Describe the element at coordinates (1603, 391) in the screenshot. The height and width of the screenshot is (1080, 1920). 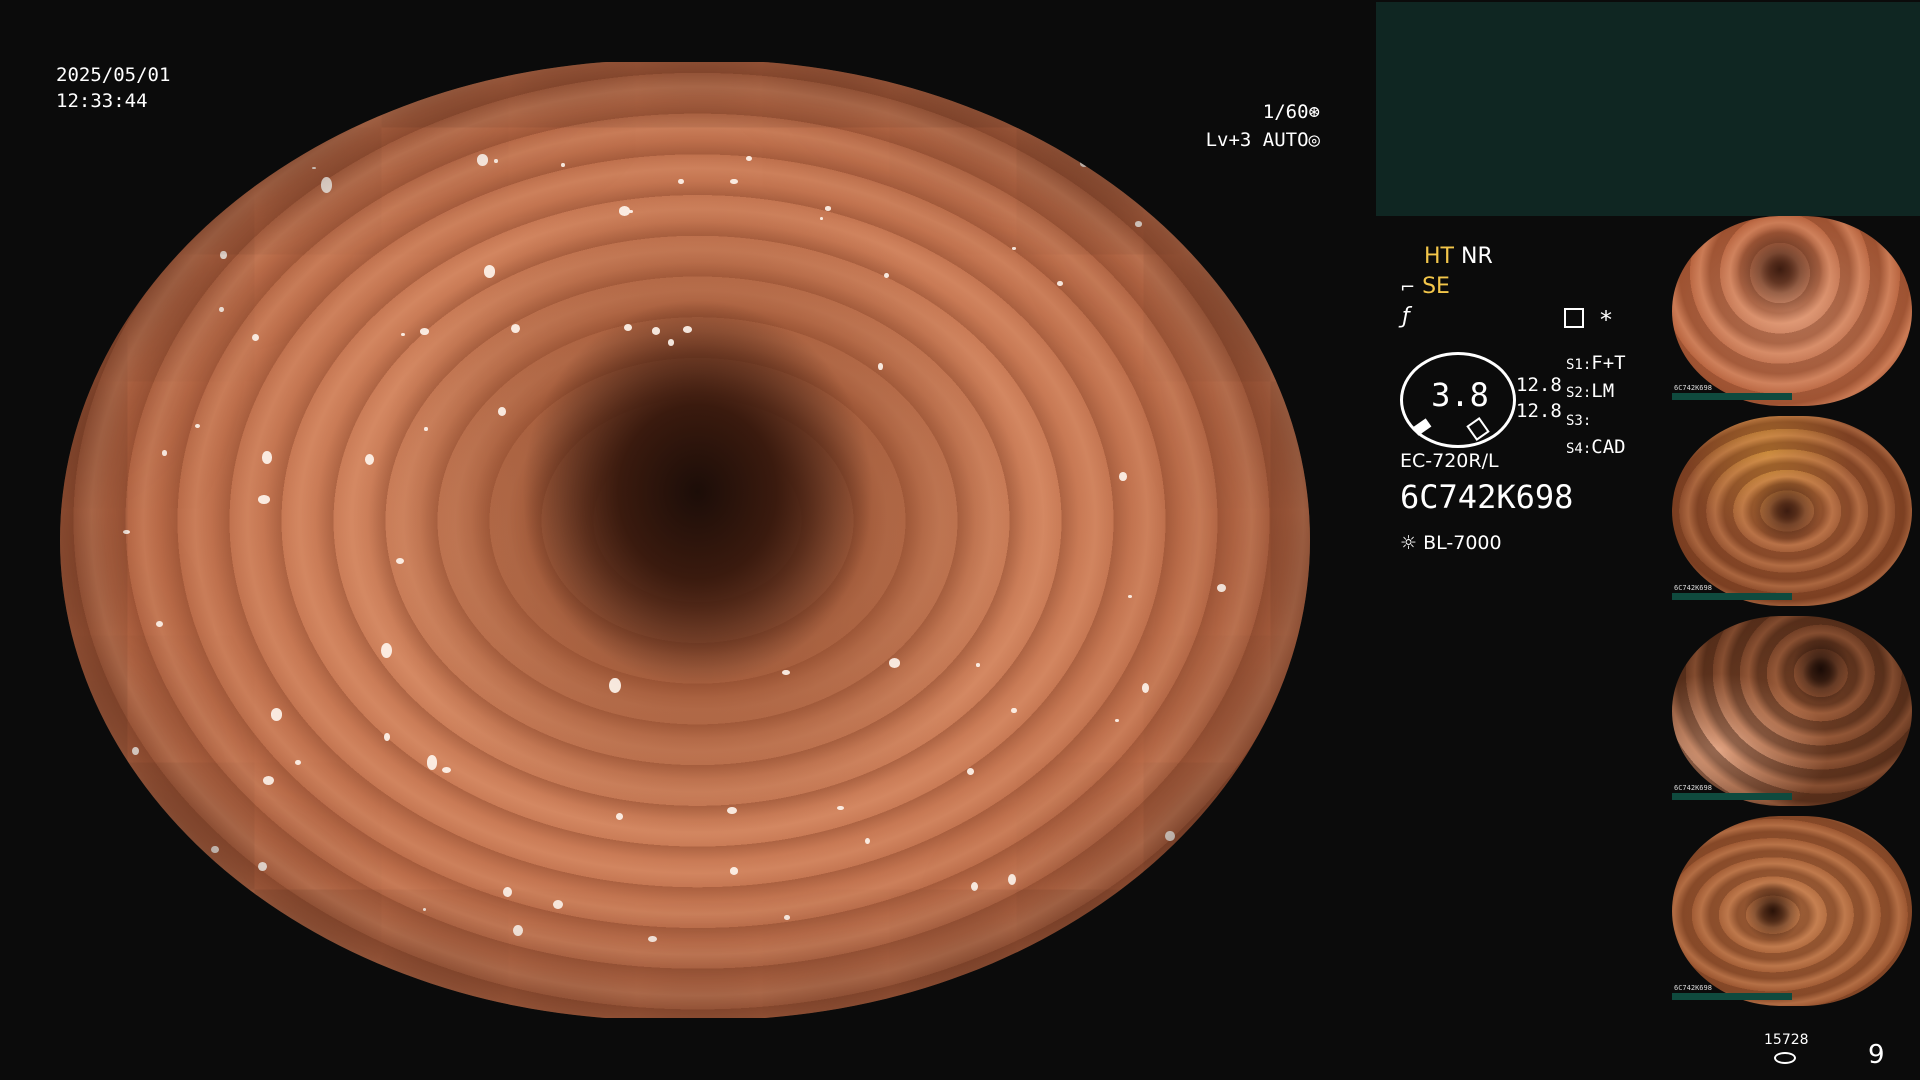
I see `switch-value: LM` at that location.